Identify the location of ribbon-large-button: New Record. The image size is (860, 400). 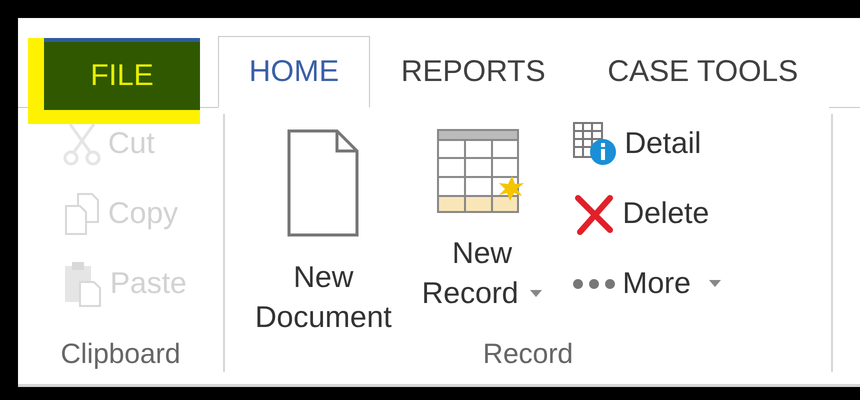
(482, 226).